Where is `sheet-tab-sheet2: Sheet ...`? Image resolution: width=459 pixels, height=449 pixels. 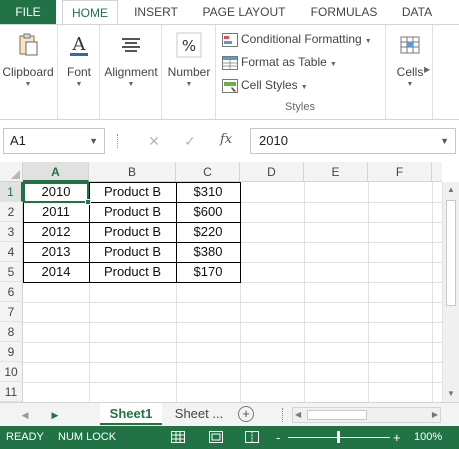
sheet-tab-sheet2: Sheet ... is located at coordinates (199, 414).